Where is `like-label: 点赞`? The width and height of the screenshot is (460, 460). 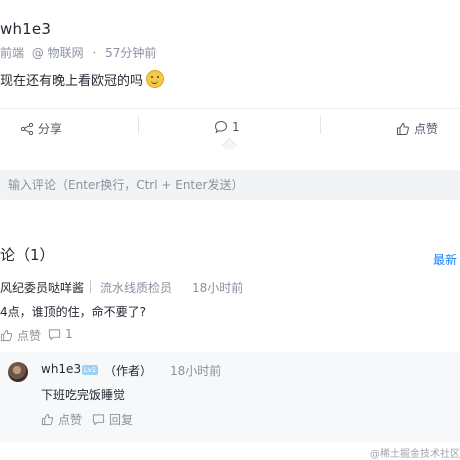
like-label: 点赞 is located at coordinates (426, 129).